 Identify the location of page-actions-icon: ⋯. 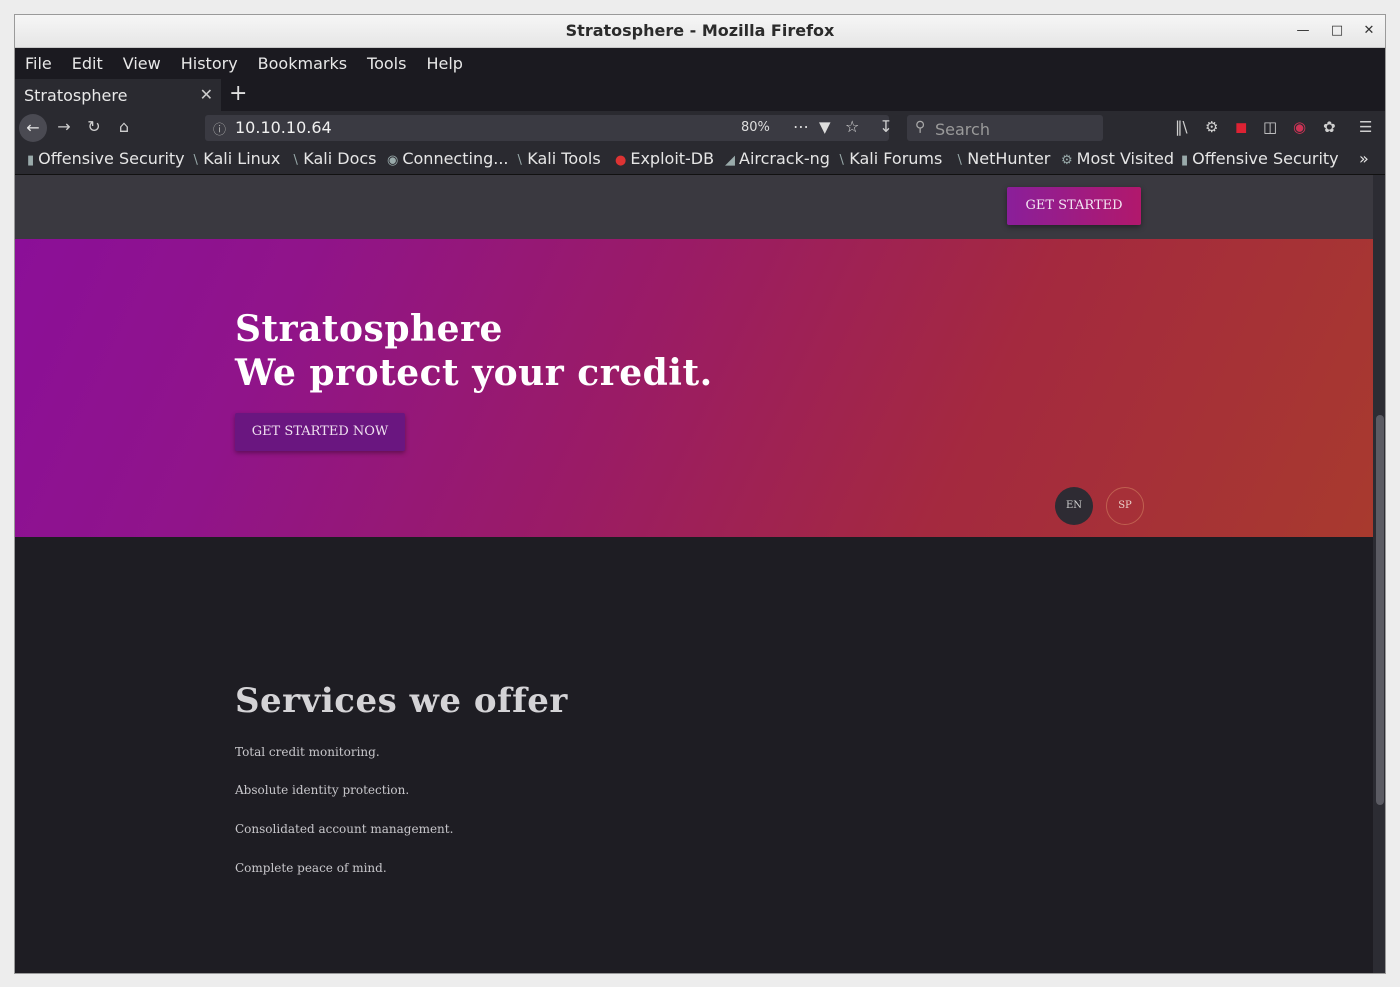
(801, 126).